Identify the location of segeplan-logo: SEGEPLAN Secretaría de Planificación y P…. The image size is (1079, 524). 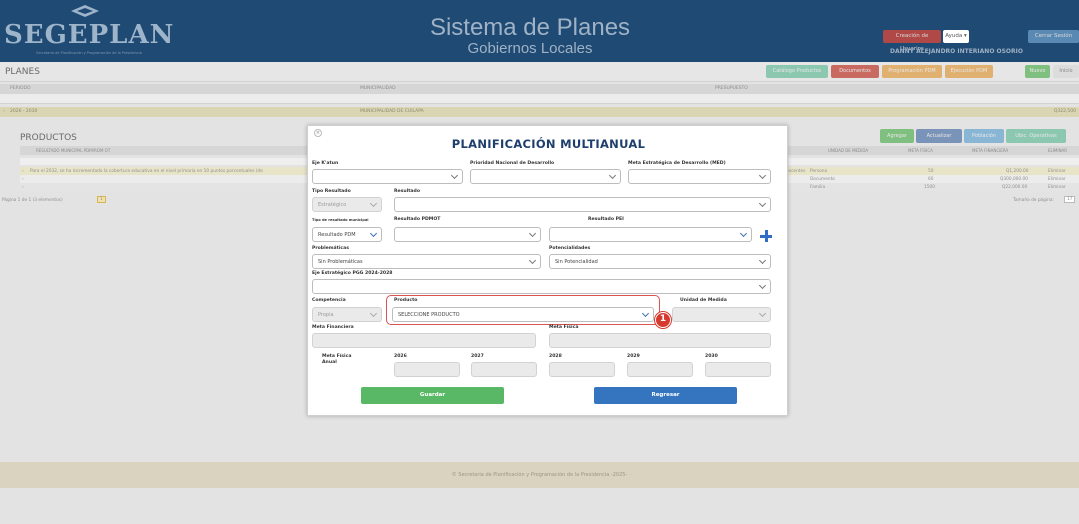
(89, 32).